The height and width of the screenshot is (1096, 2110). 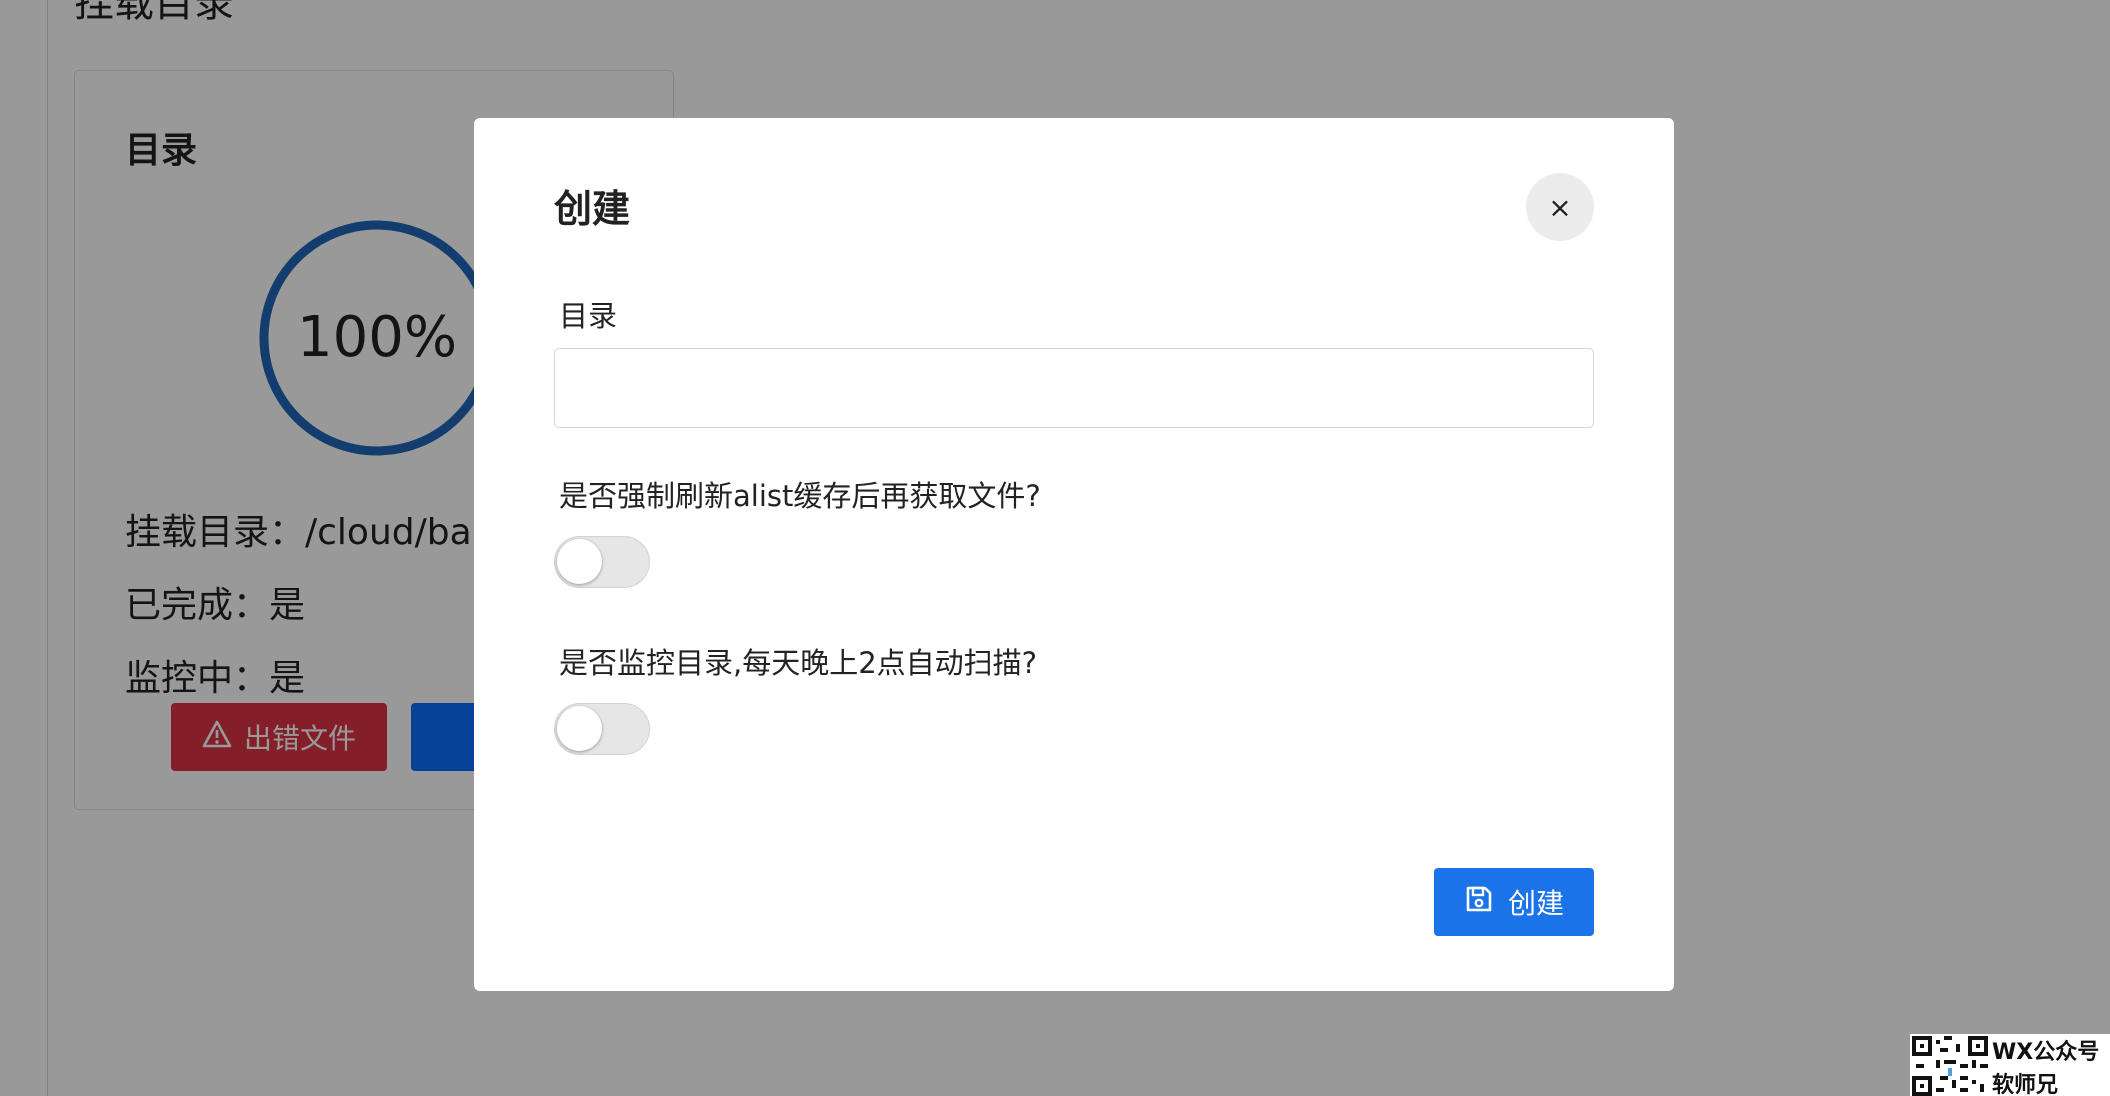 I want to click on refresh-cache-label: 是否强制刷新alist缓存后再获取文件?, so click(x=800, y=496).